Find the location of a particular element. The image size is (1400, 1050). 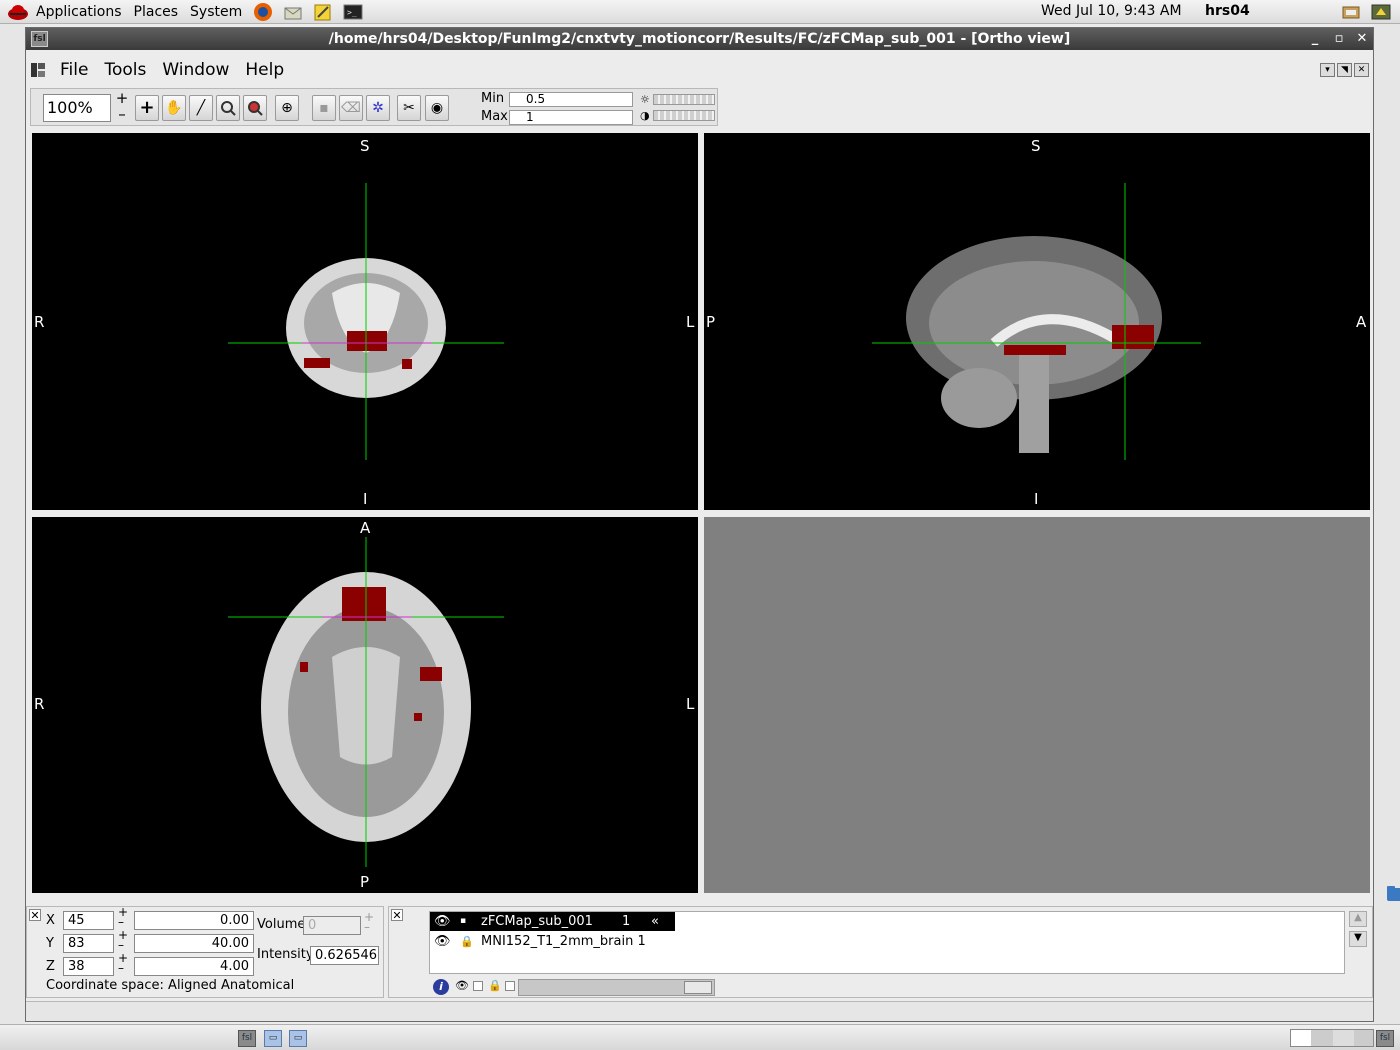

coronal-label-top: S is located at coordinates (365, 146).